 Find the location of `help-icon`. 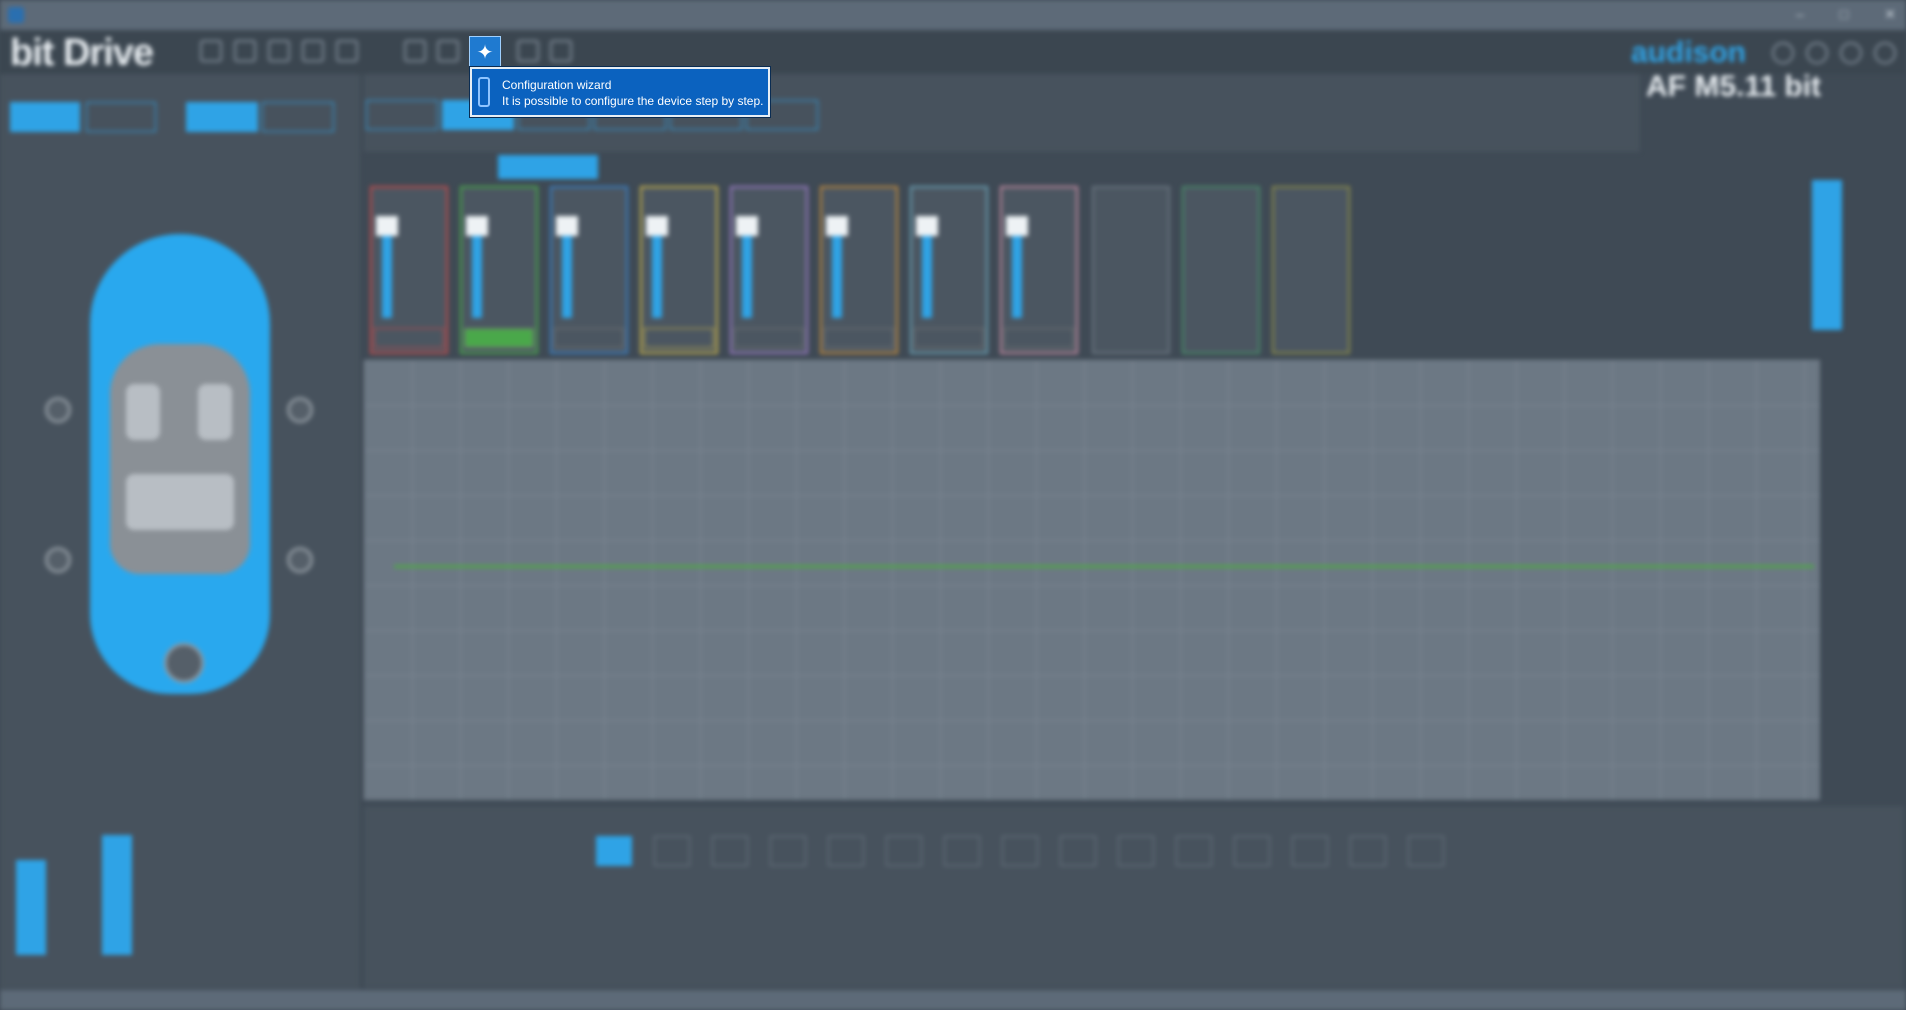

help-icon is located at coordinates (1783, 53).